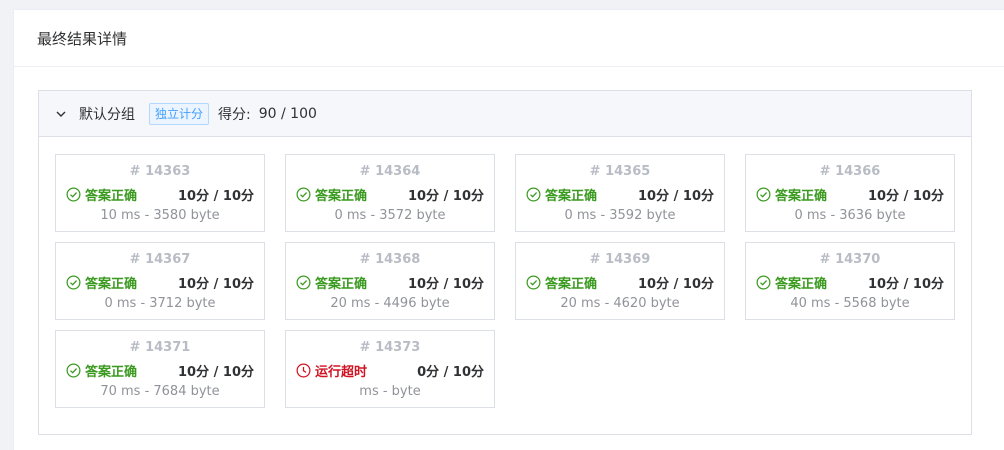 Image resolution: width=1004 pixels, height=450 pixels. What do you see at coordinates (390, 347) in the screenshot?
I see `test-case-id: # 14373` at bounding box center [390, 347].